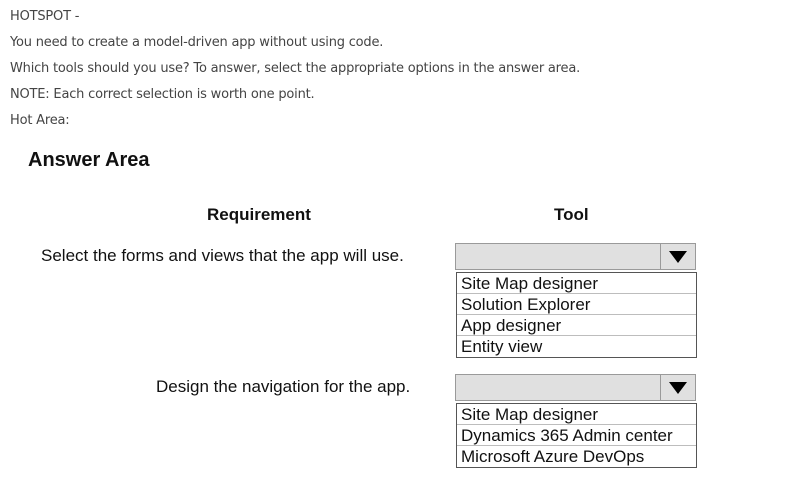 The image size is (792, 483). What do you see at coordinates (576, 325) in the screenshot?
I see `option-app-designer: App designer` at bounding box center [576, 325].